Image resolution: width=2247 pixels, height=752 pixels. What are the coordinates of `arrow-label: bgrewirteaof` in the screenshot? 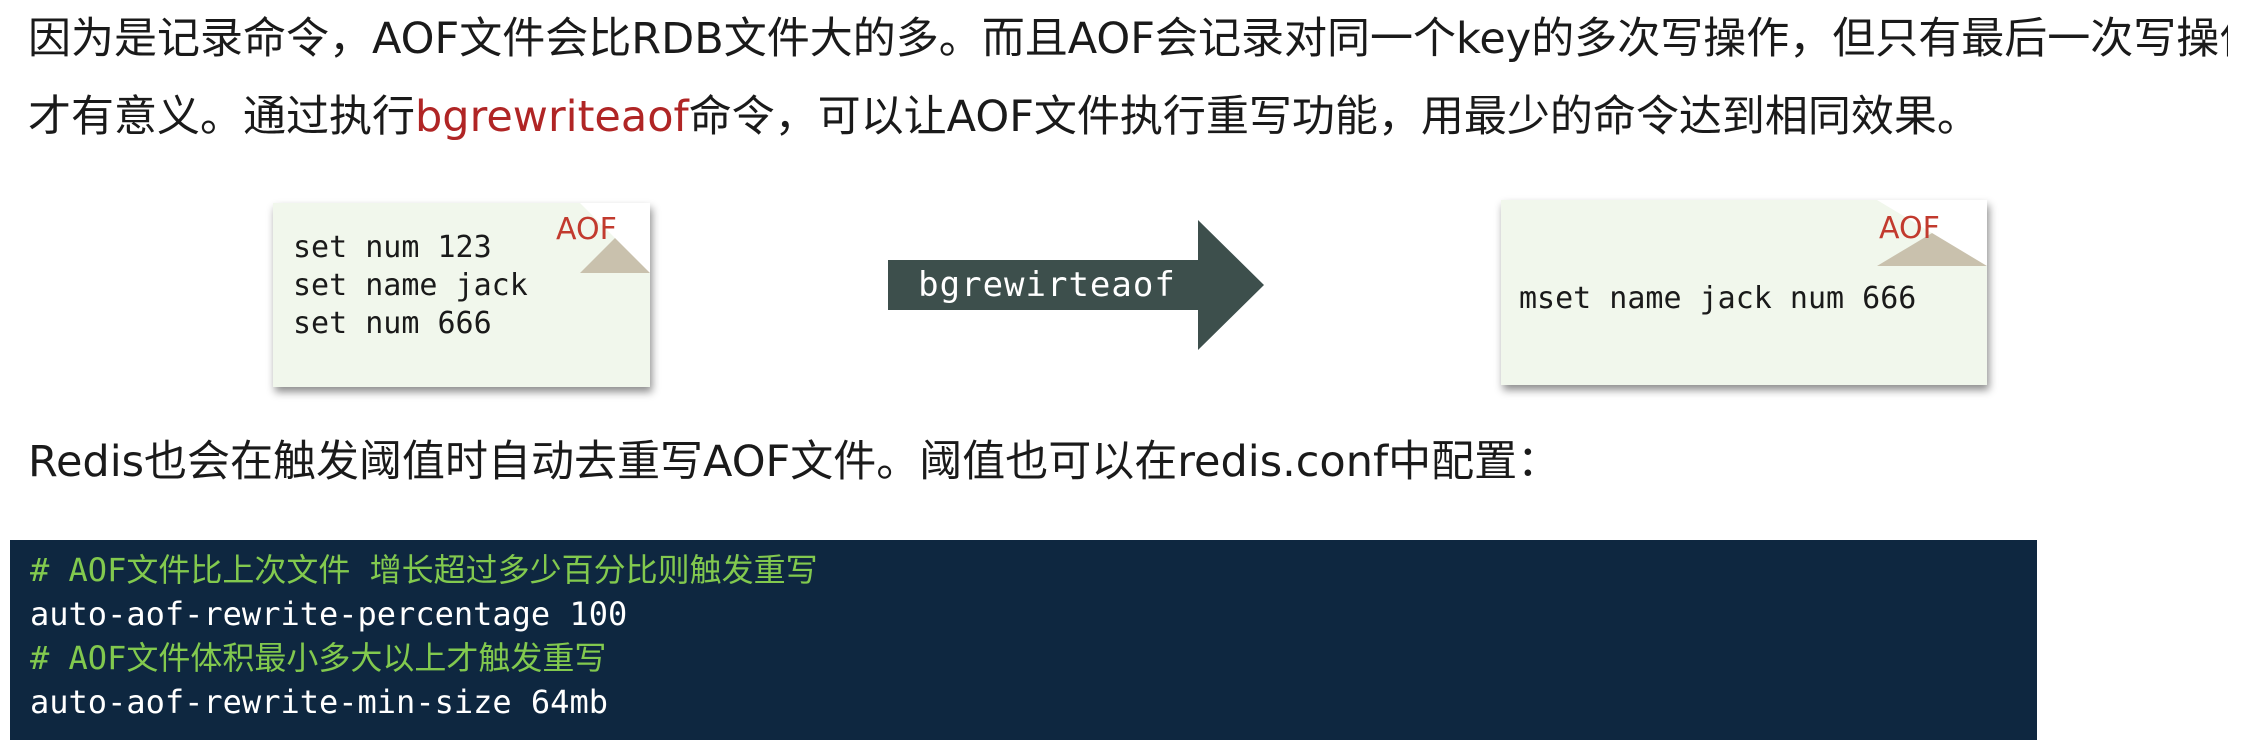 It's located at (1047, 285).